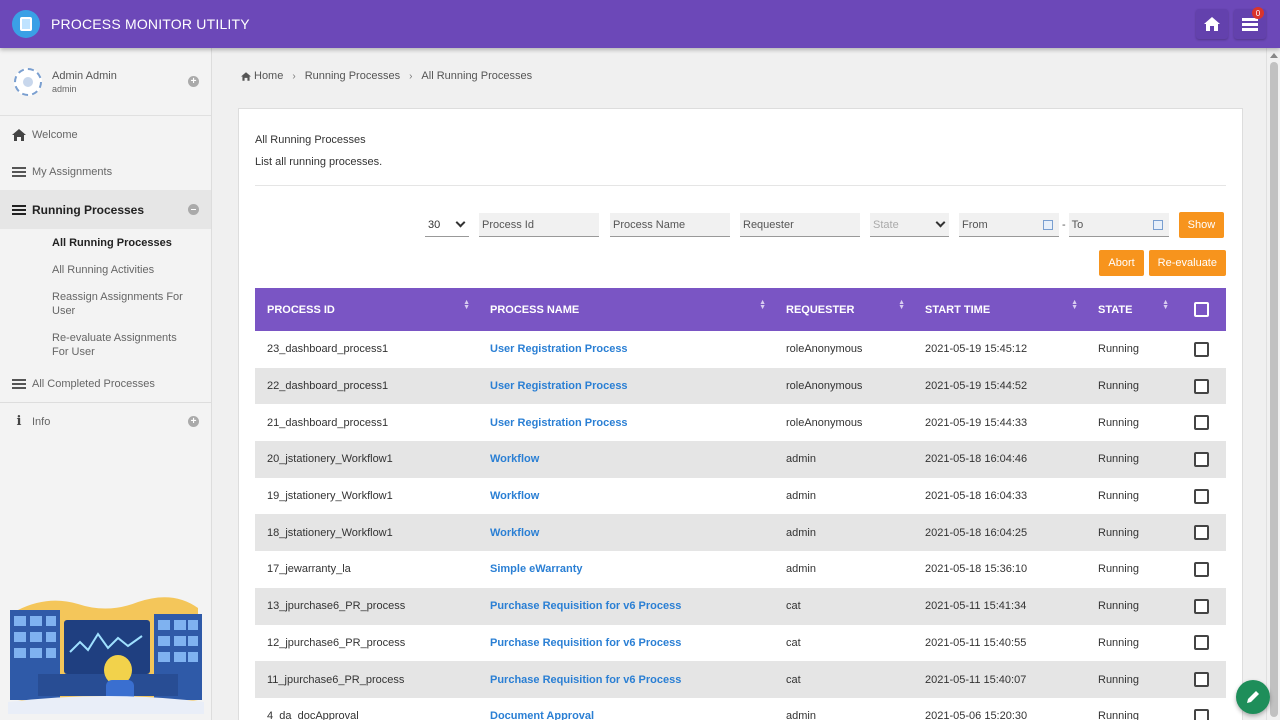 This screenshot has width=1280, height=720. I want to click on sidebar-item-info: i Info +, so click(105, 421).